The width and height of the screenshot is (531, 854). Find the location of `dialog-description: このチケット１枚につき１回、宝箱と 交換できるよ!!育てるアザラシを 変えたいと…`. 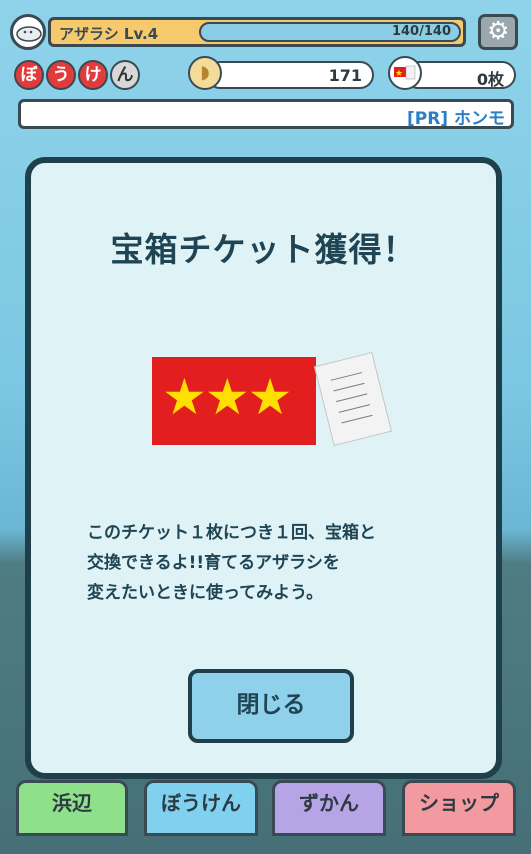

dialog-description: このチケット１枚につき１回、宝箱と 交換できるよ!!育てるアザラシを 変えたいと… is located at coordinates (287, 563).